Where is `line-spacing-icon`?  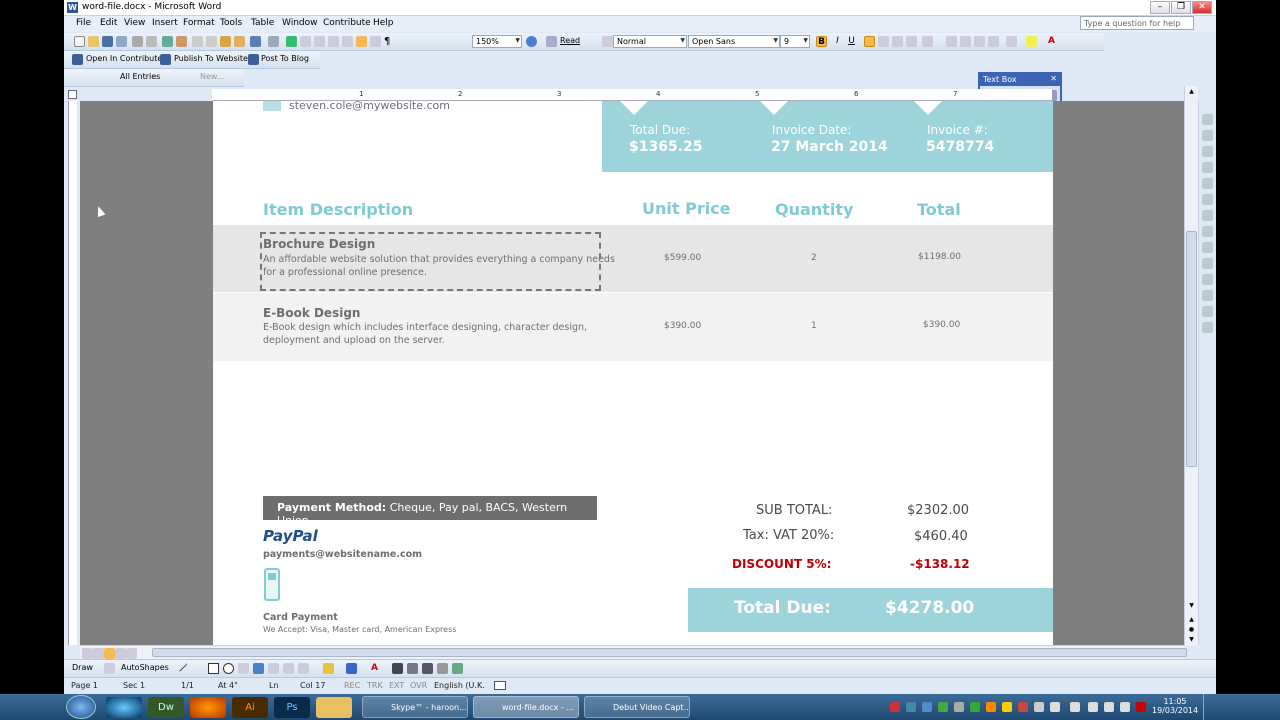
line-spacing-icon is located at coordinates (927, 41).